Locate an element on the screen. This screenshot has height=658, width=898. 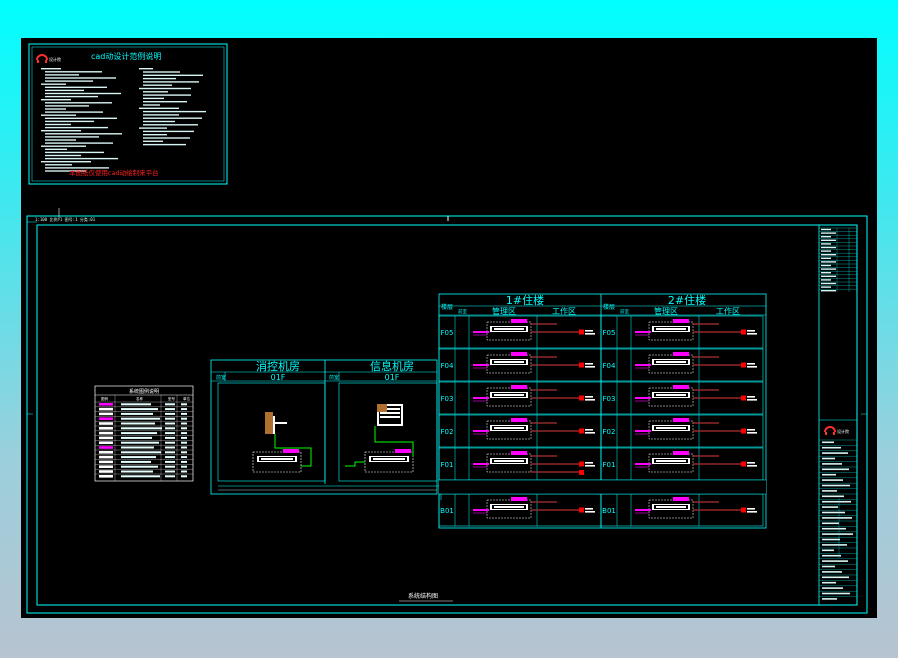
title-block: 设计院 is located at coordinates (838, 415).